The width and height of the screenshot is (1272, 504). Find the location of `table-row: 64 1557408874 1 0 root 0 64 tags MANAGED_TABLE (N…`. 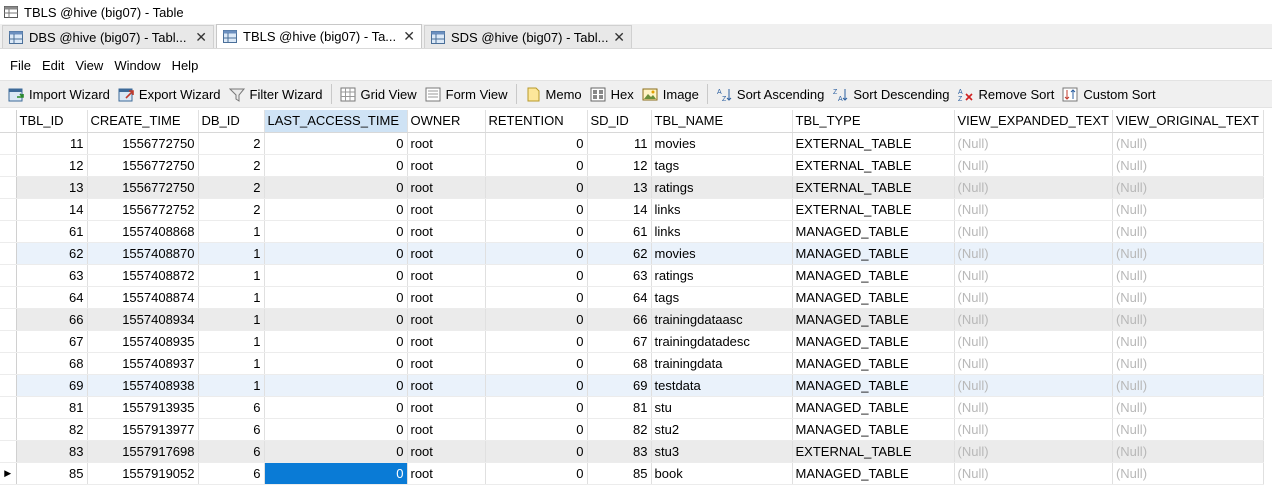

table-row: 64 1557408874 1 0 root 0 64 tags MANAGED_TABLE (N… is located at coordinates (632, 297).